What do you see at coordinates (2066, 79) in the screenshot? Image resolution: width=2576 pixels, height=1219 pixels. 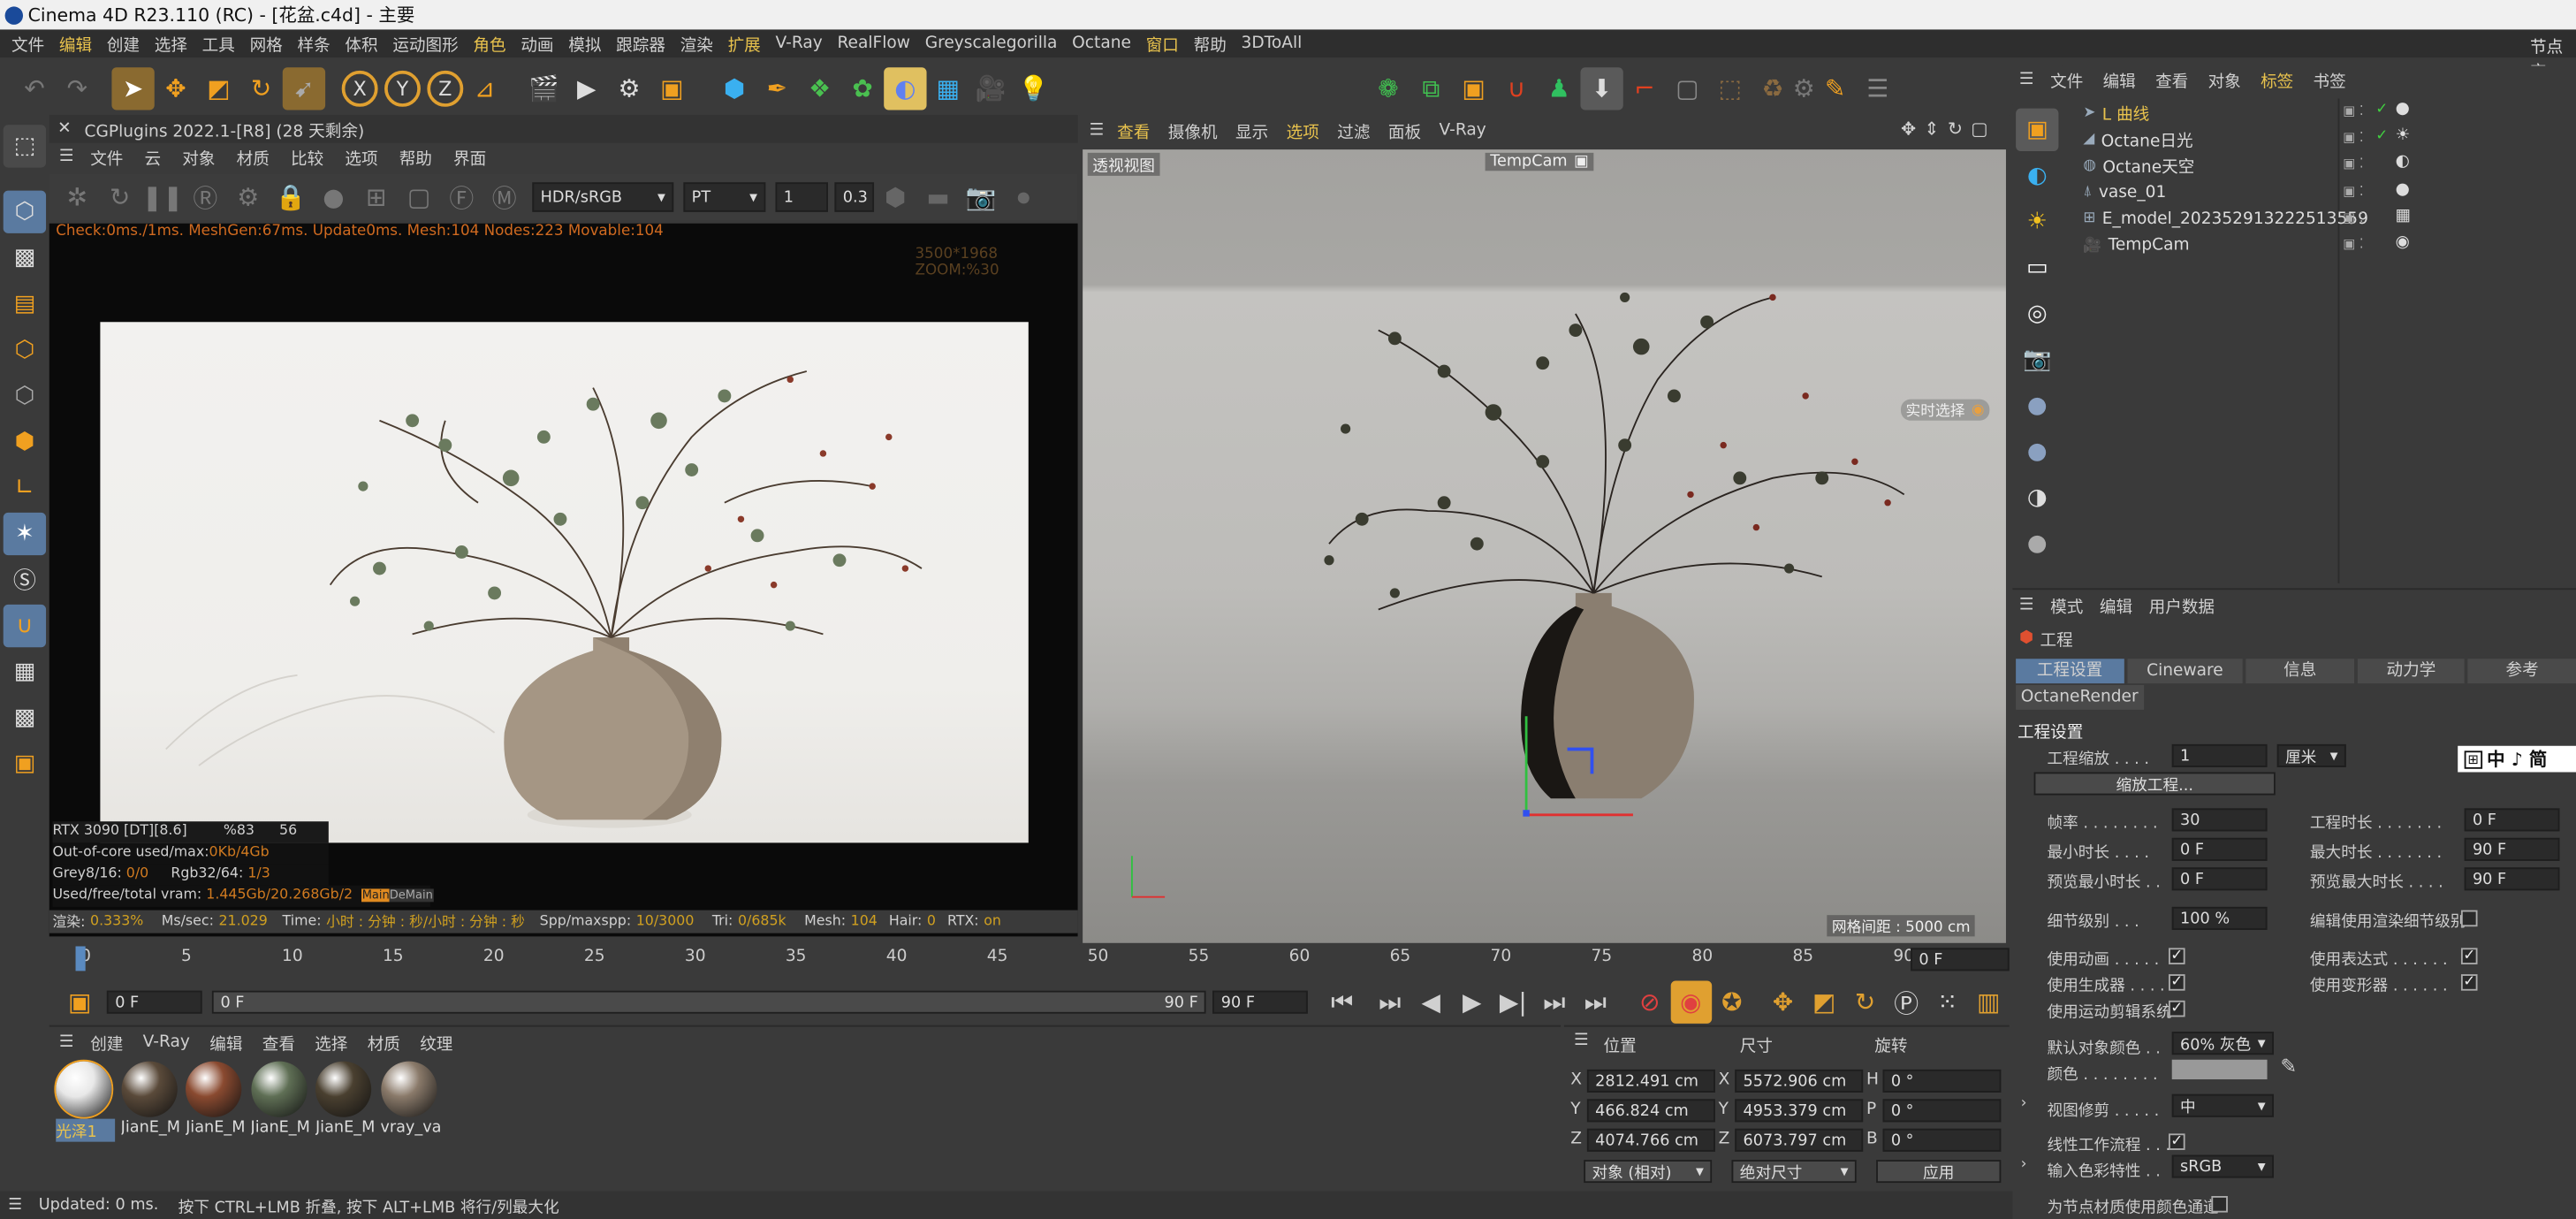 I see `object-menu-item-0: 文件` at bounding box center [2066, 79].